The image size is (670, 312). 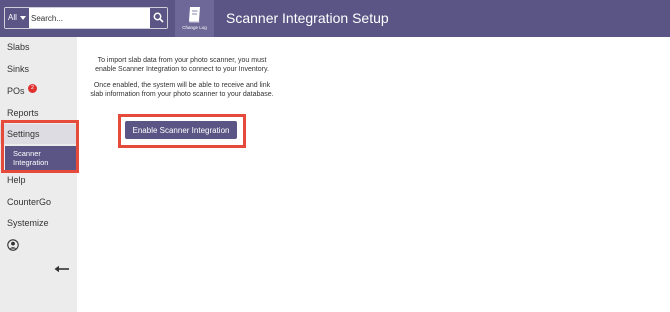 What do you see at coordinates (62, 269) in the screenshot?
I see `arrow-left-icon` at bounding box center [62, 269].